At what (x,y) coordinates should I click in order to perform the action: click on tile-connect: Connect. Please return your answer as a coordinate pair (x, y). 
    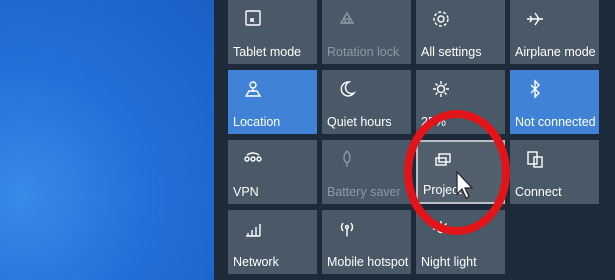
    Looking at the image, I should click on (554, 172).